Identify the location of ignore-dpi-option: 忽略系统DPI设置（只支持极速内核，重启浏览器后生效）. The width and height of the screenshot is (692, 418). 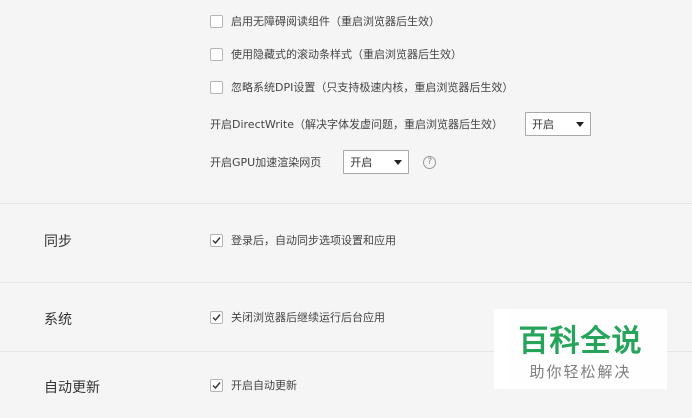
(361, 87).